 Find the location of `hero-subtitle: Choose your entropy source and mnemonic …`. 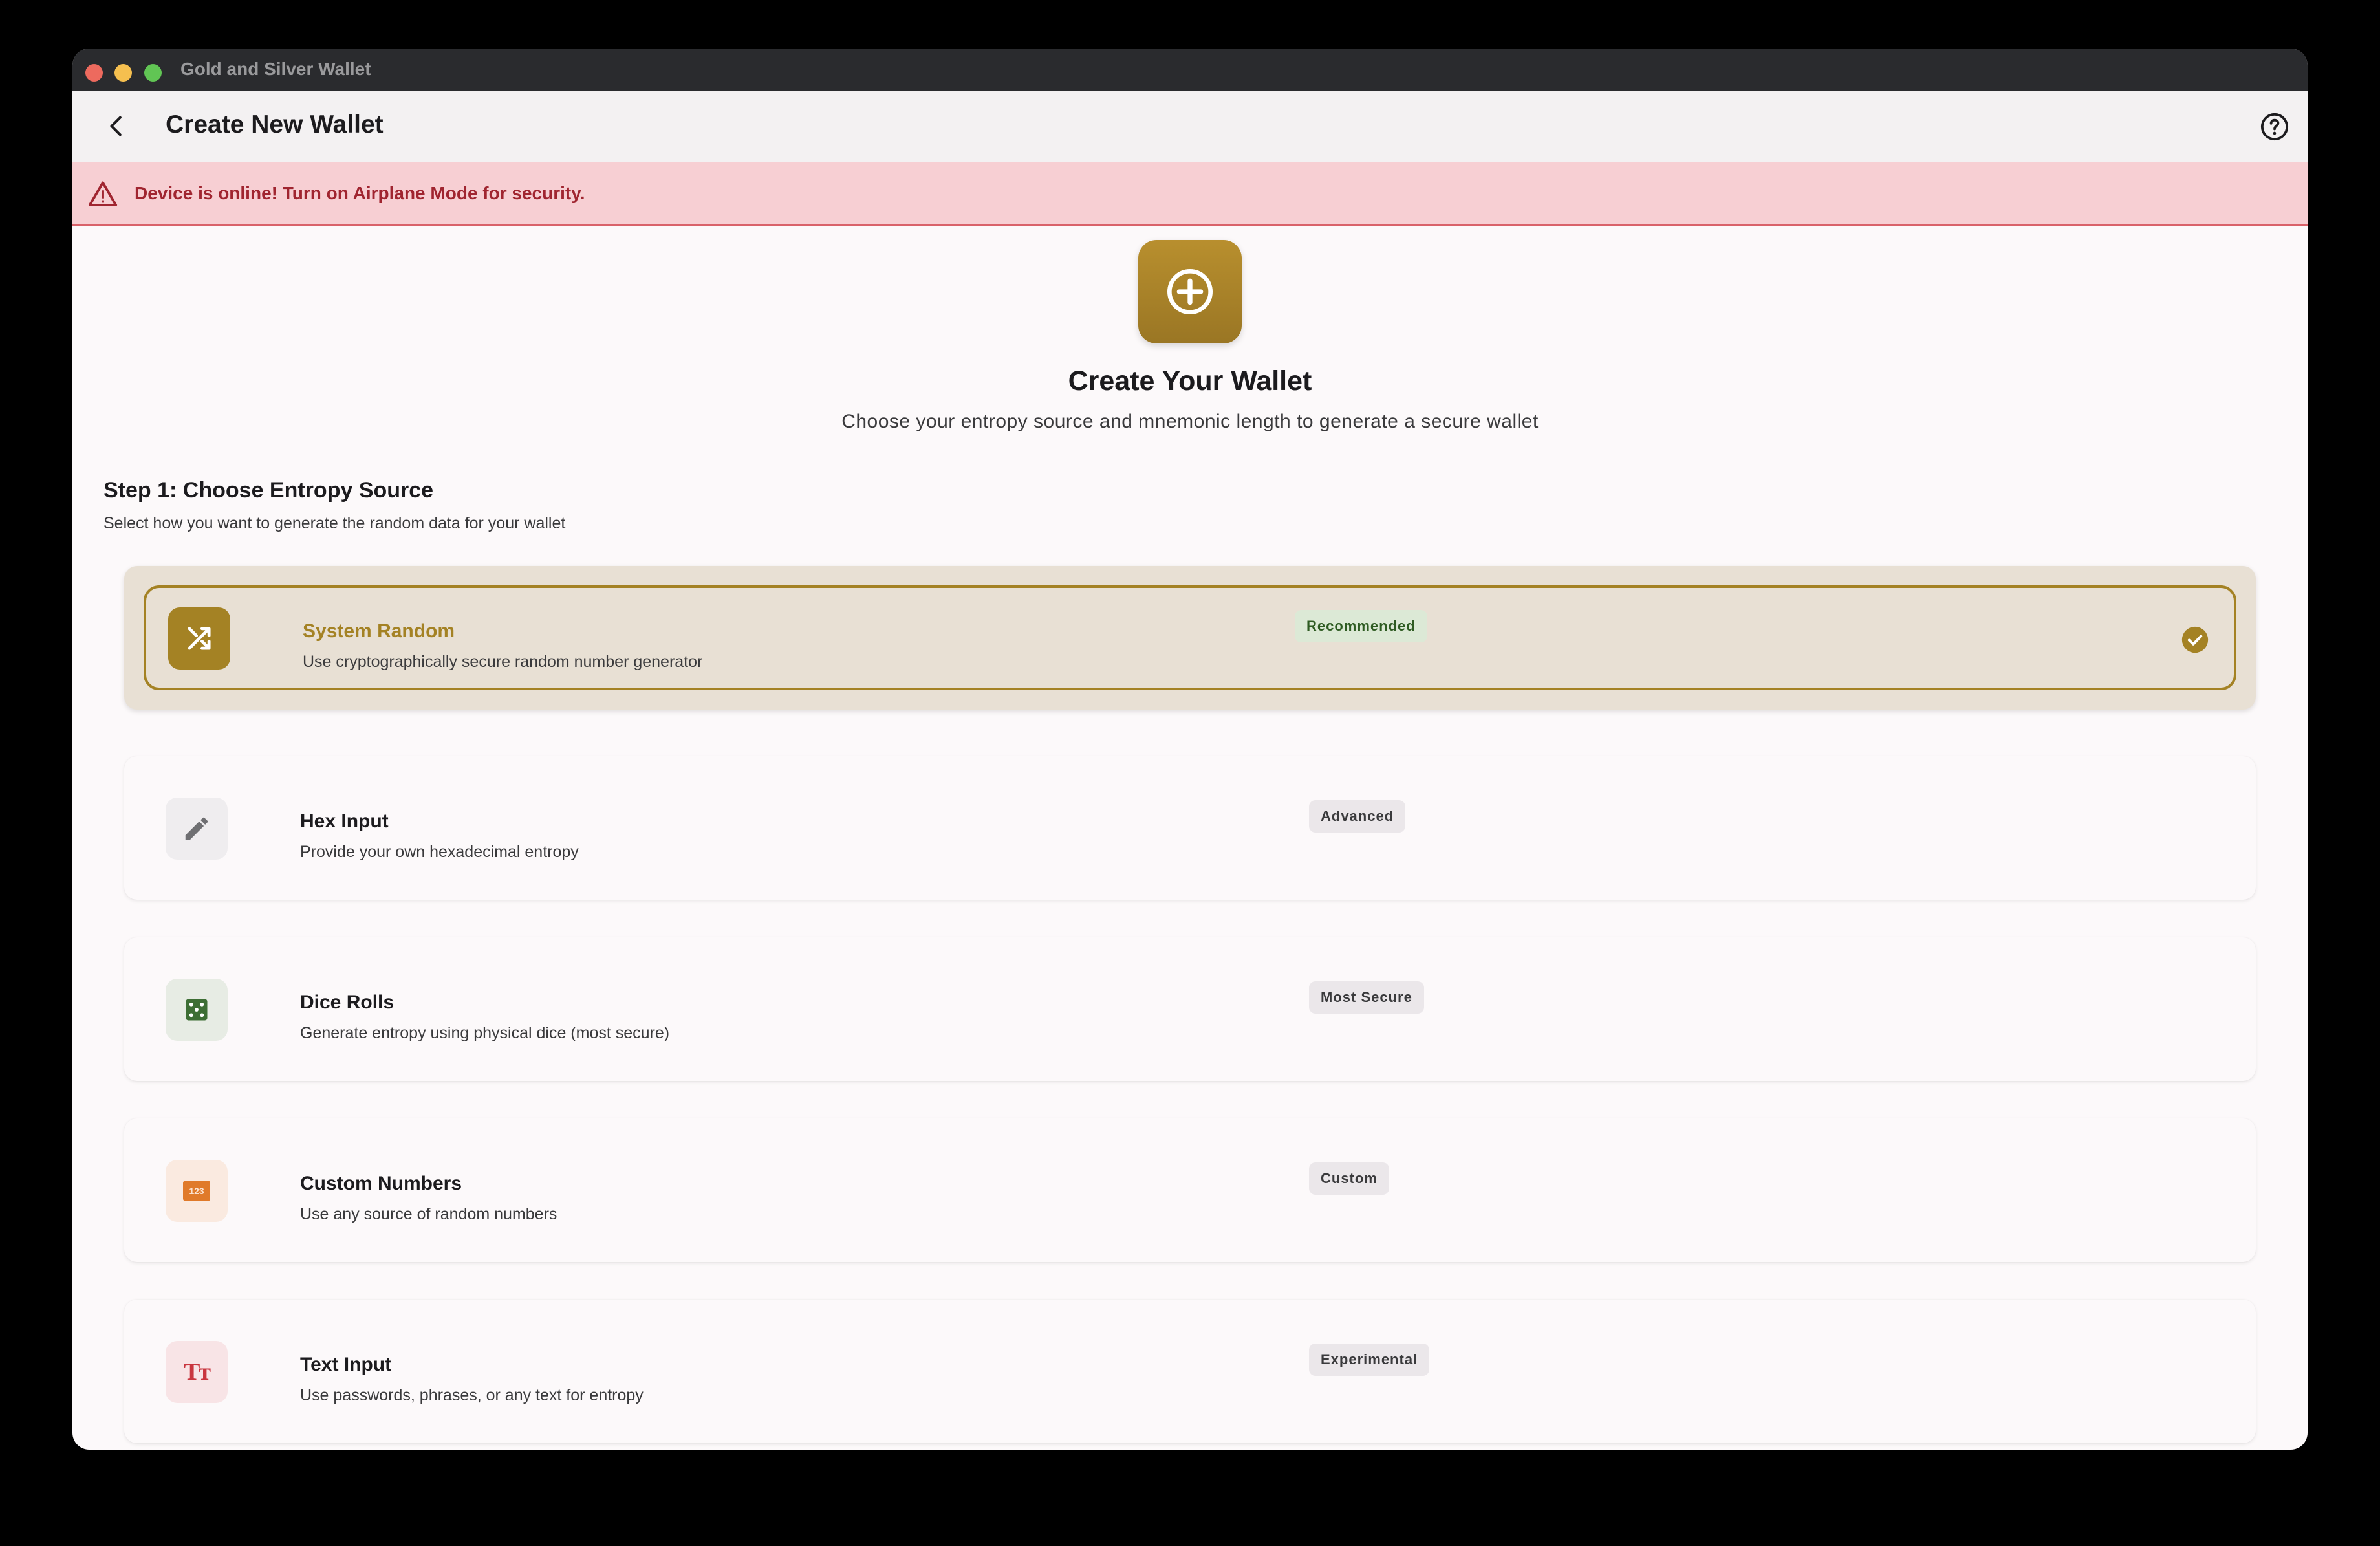

hero-subtitle: Choose your entropy source and mnemonic … is located at coordinates (1190, 421).